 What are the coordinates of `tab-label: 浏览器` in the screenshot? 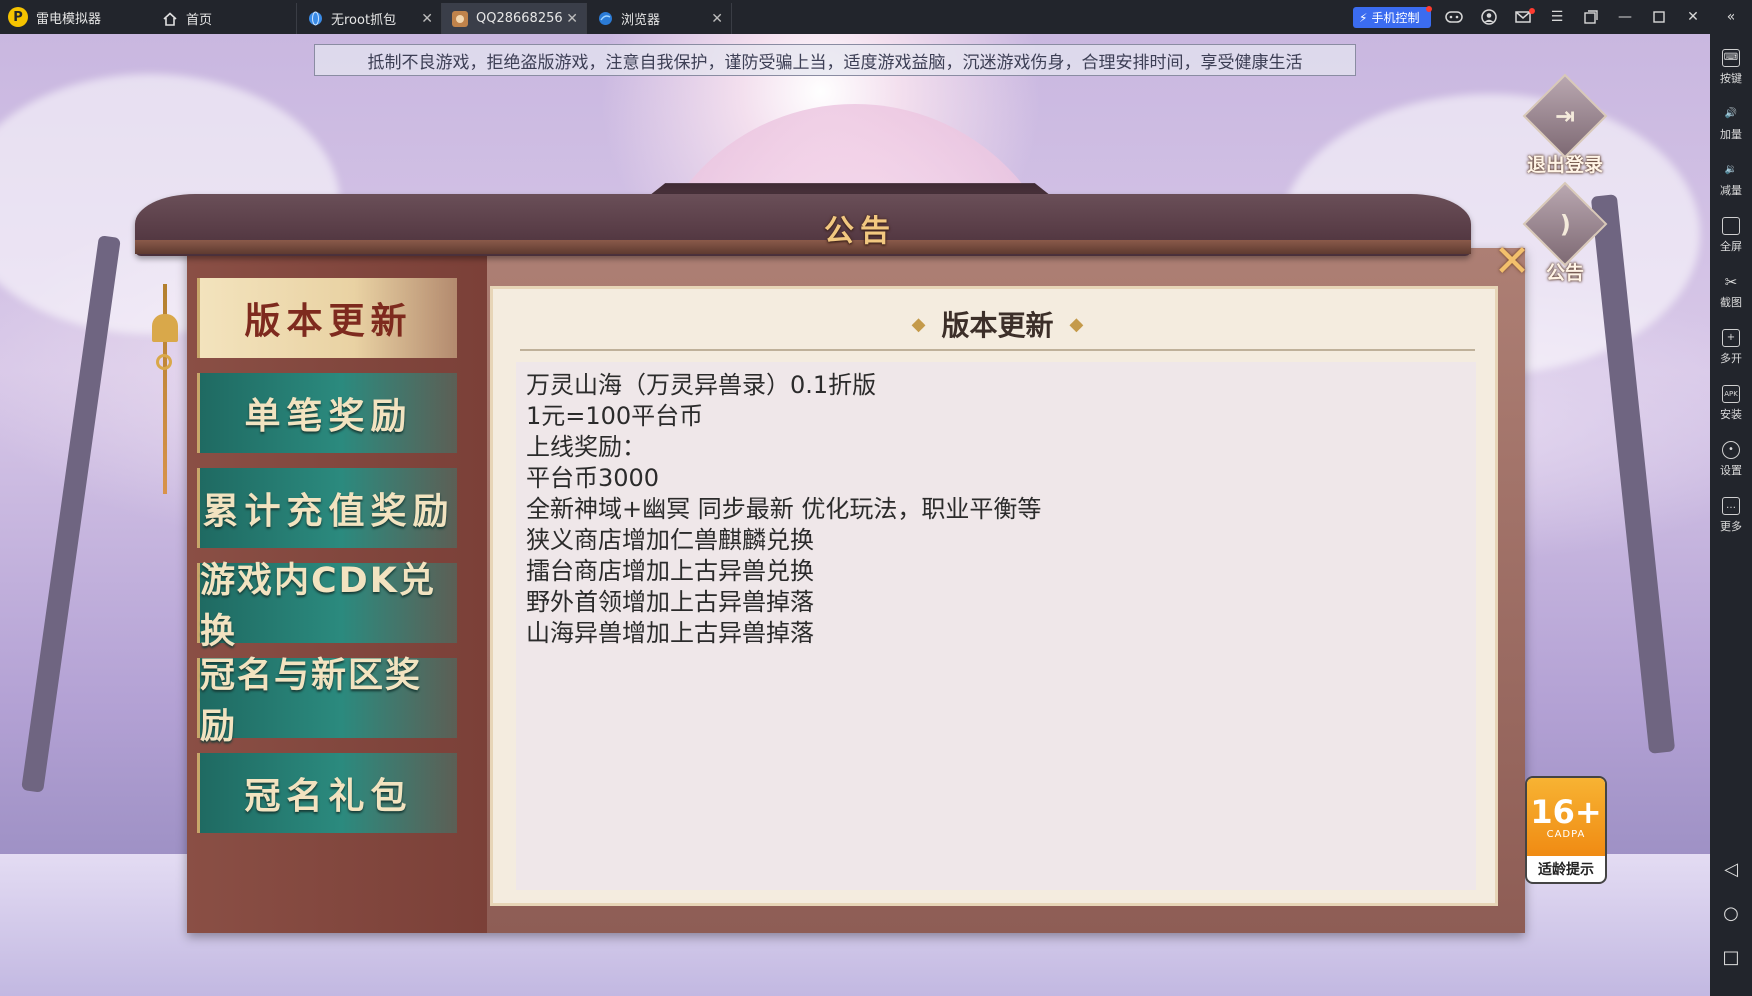 It's located at (641, 20).